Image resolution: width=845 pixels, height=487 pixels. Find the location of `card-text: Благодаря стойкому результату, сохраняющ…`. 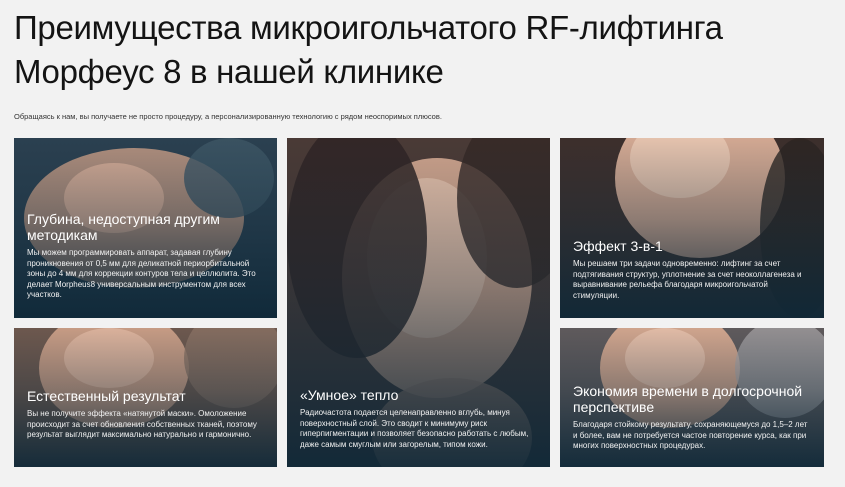

card-text: Благодаря стойкому результату, сохраняющ… is located at coordinates (690, 435).